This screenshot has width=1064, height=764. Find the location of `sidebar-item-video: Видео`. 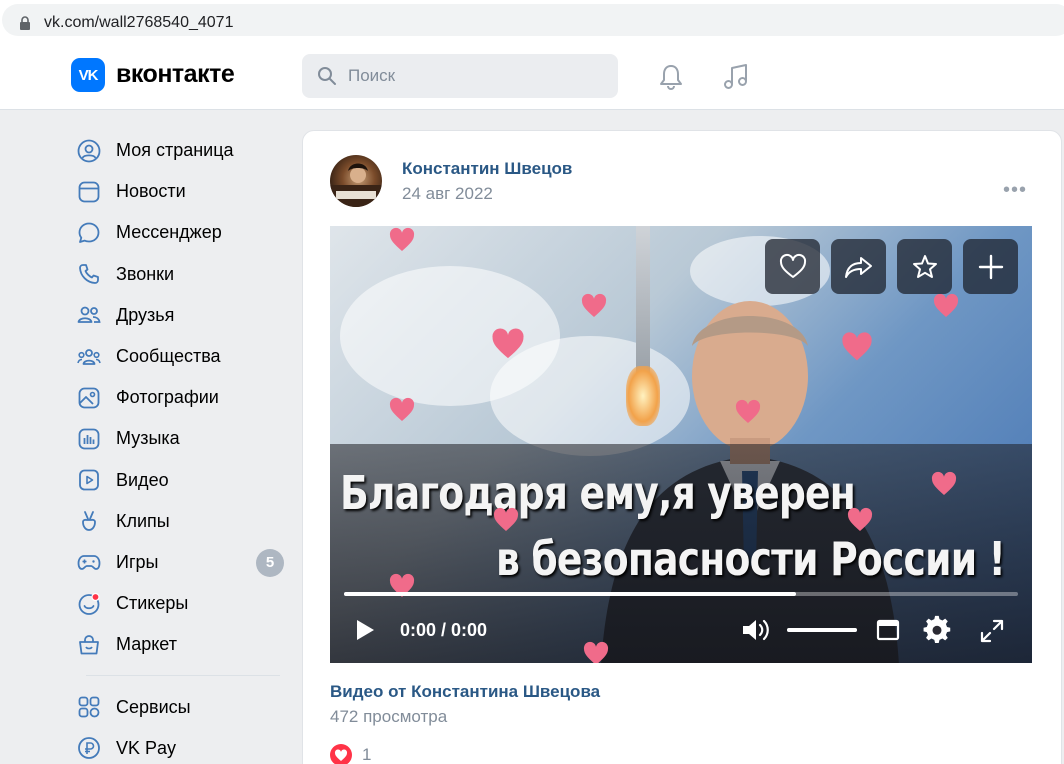

sidebar-item-video: Видео is located at coordinates (180, 480).